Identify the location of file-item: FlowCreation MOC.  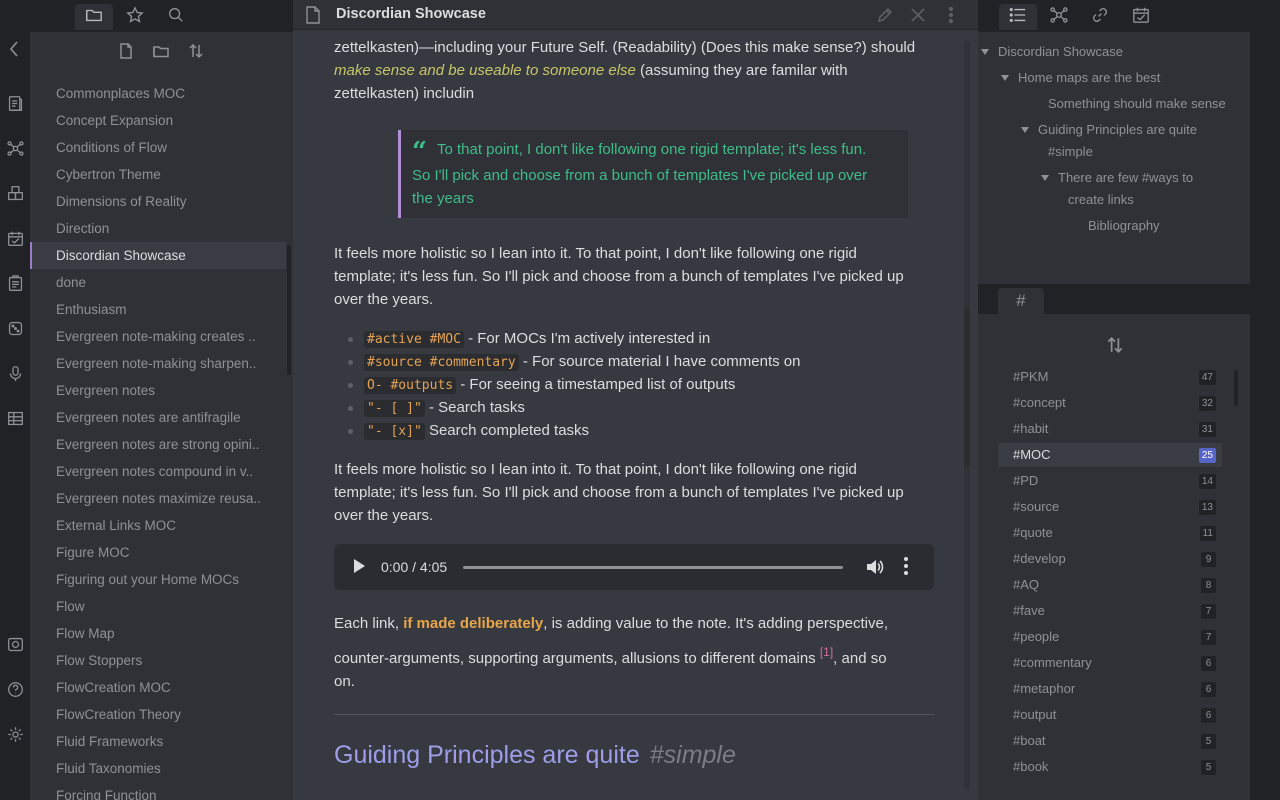
(158, 687).